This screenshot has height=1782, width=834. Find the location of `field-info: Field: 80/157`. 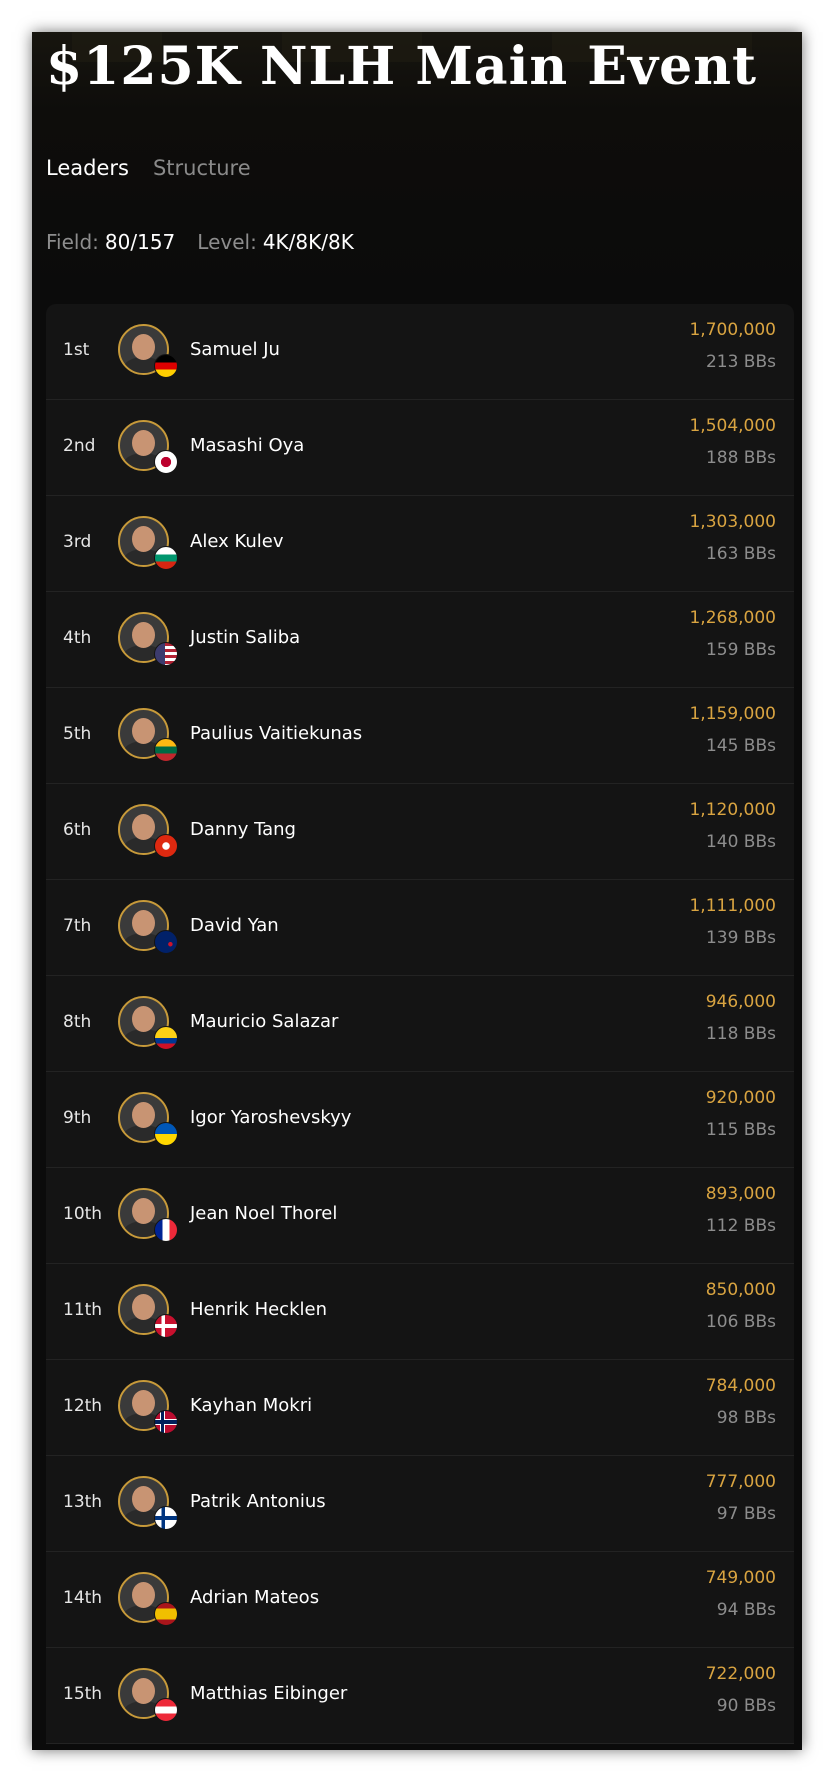

field-info: Field: 80/157 is located at coordinates (110, 242).